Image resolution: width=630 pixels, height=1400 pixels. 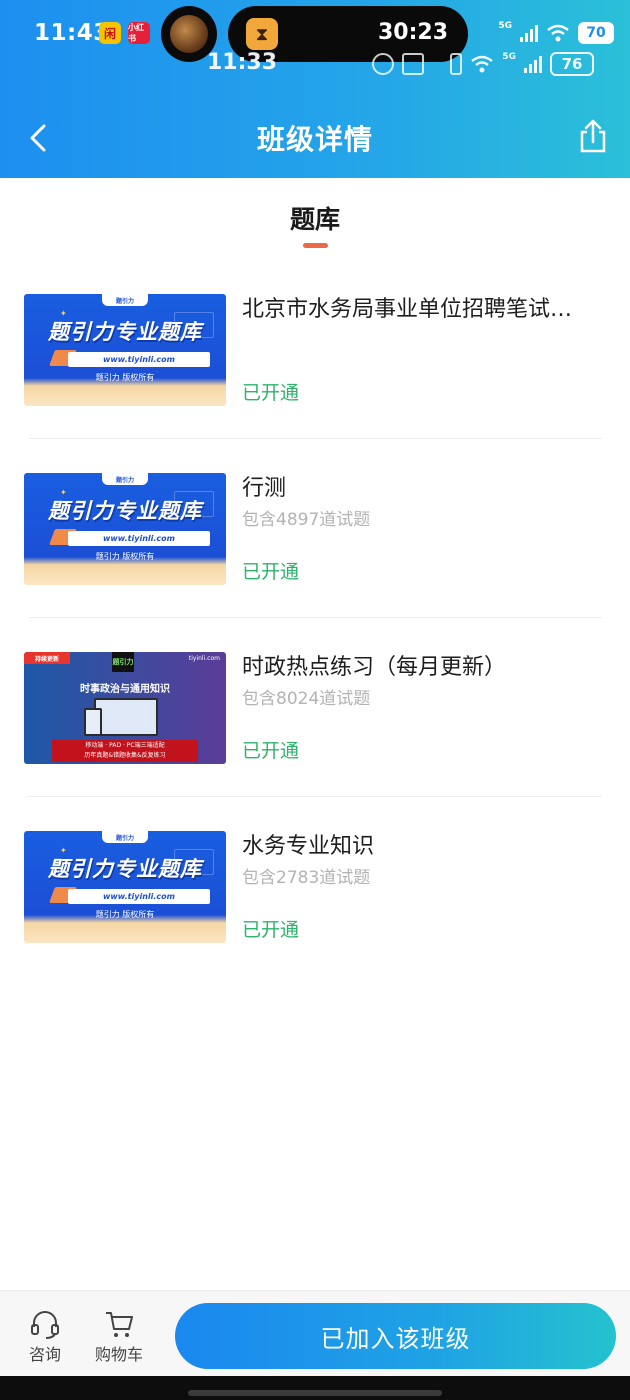 What do you see at coordinates (416, 707) in the screenshot?
I see `item-info: 时政热点练习（每月更新） 包含8024道试题 已开通` at bounding box center [416, 707].